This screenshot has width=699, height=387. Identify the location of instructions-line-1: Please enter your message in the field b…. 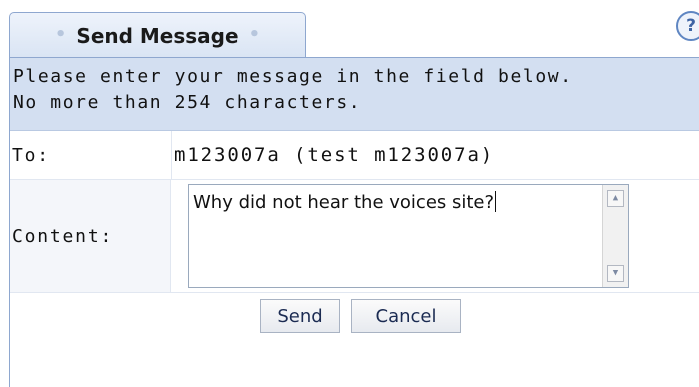
(293, 76).